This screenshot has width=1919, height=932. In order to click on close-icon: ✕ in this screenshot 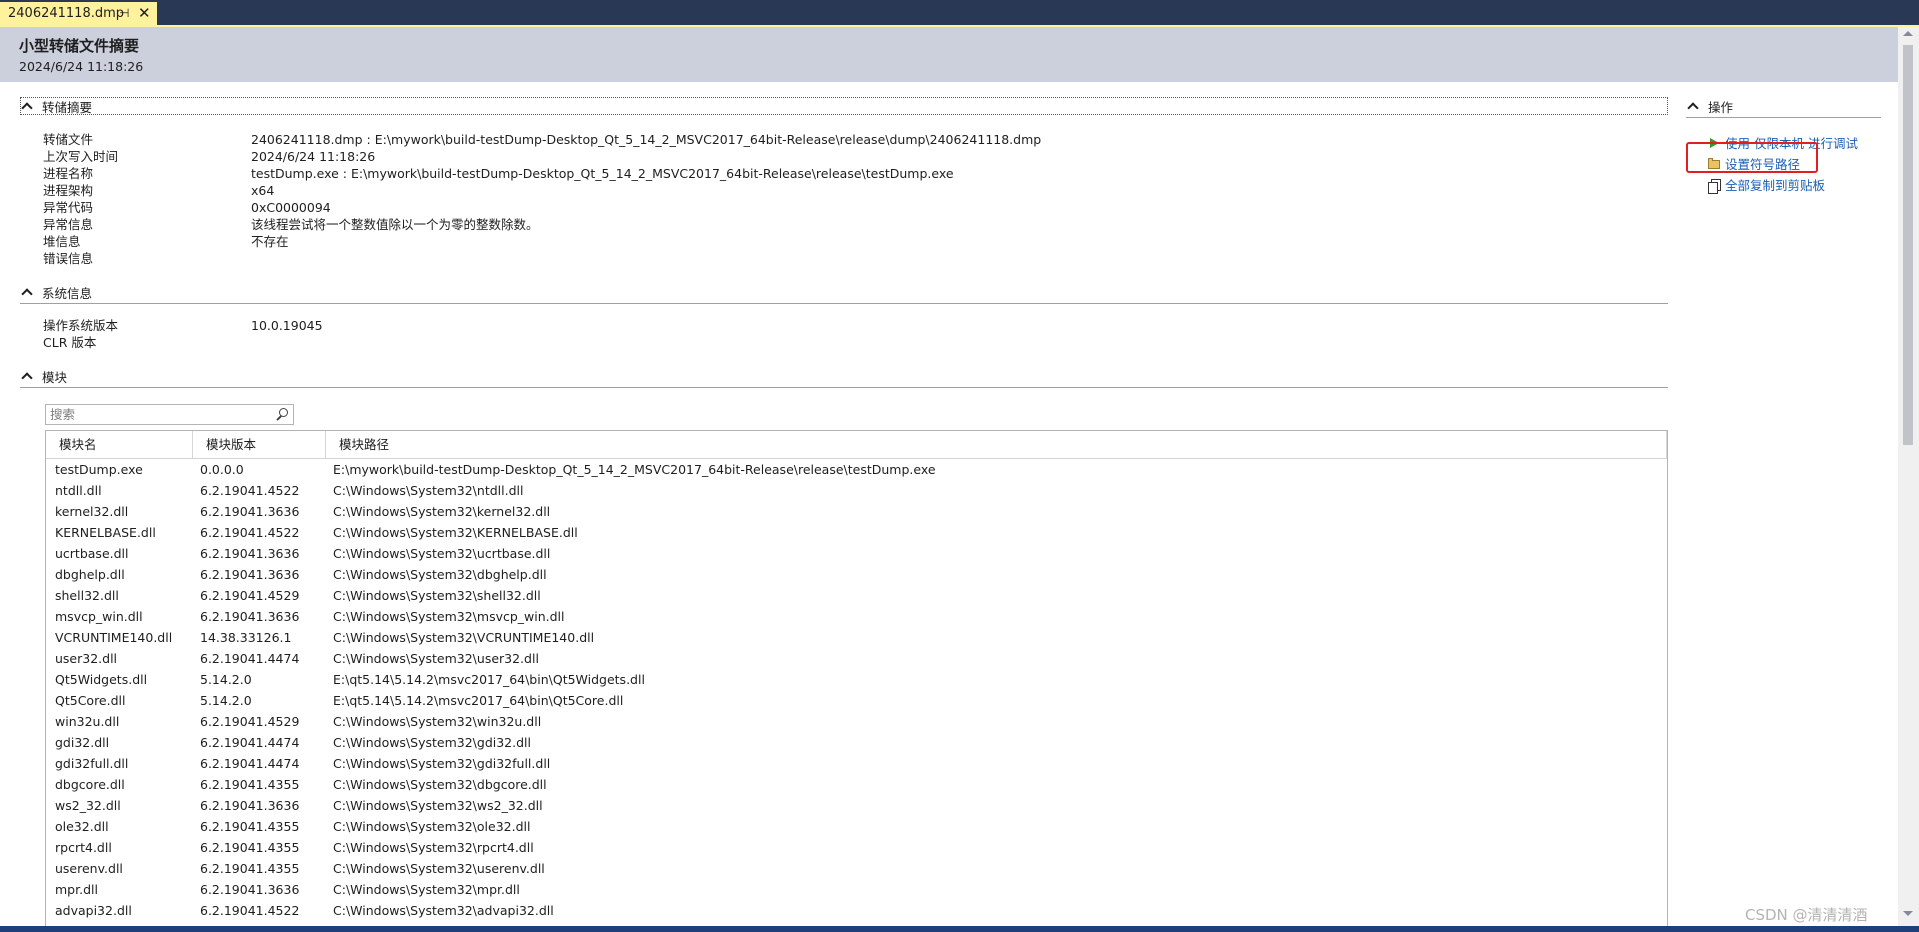, I will do `click(144, 13)`.